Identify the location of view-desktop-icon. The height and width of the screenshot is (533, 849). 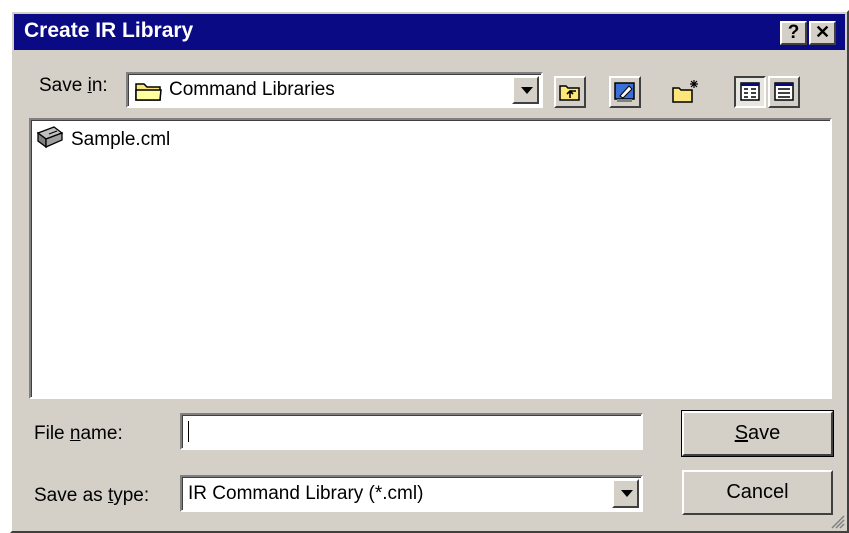
(625, 92).